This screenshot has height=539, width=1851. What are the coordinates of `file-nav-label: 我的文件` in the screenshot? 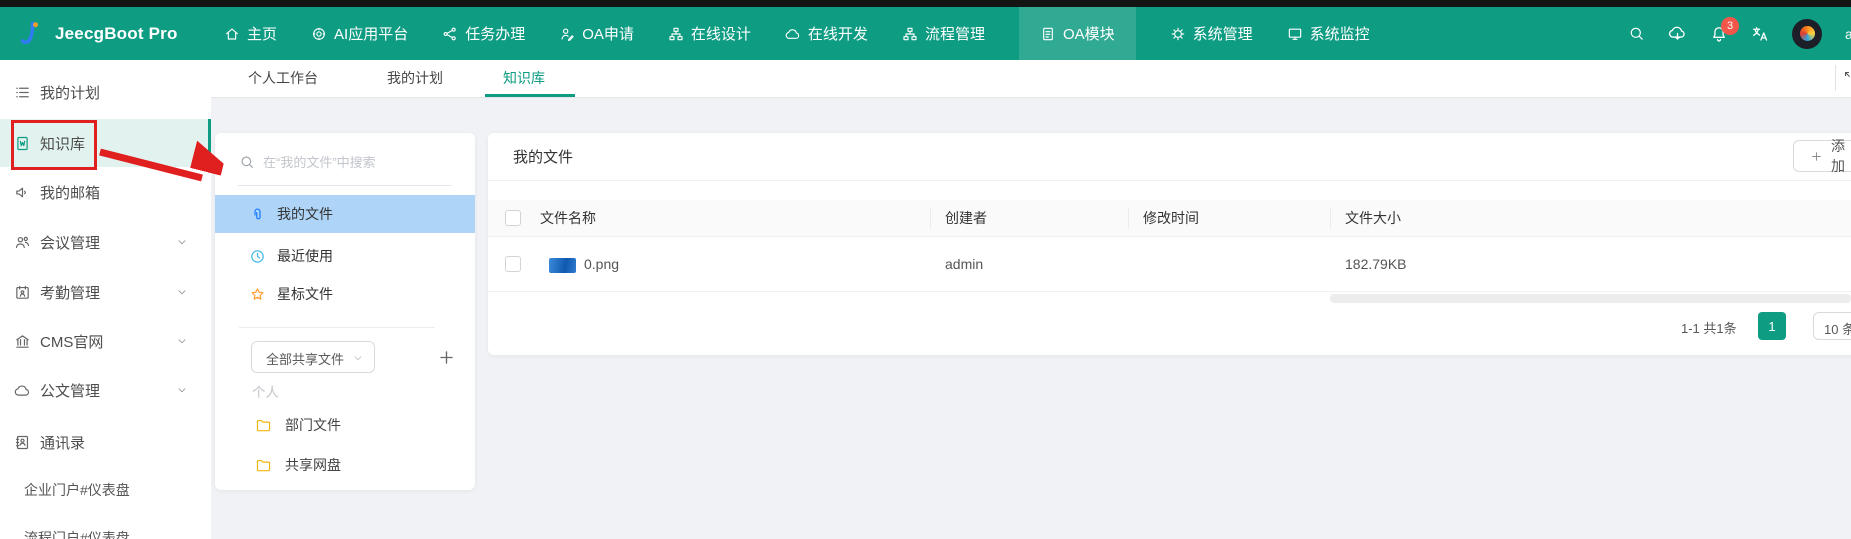 It's located at (305, 214).